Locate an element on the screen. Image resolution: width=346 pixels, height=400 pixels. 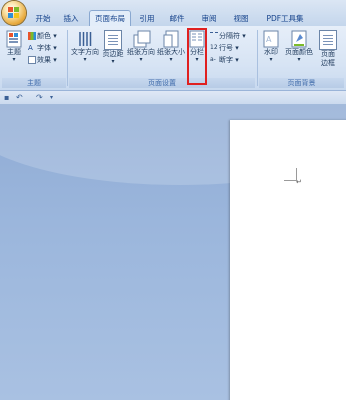
line-numbers-label: 行号 is located at coordinates (226, 48).